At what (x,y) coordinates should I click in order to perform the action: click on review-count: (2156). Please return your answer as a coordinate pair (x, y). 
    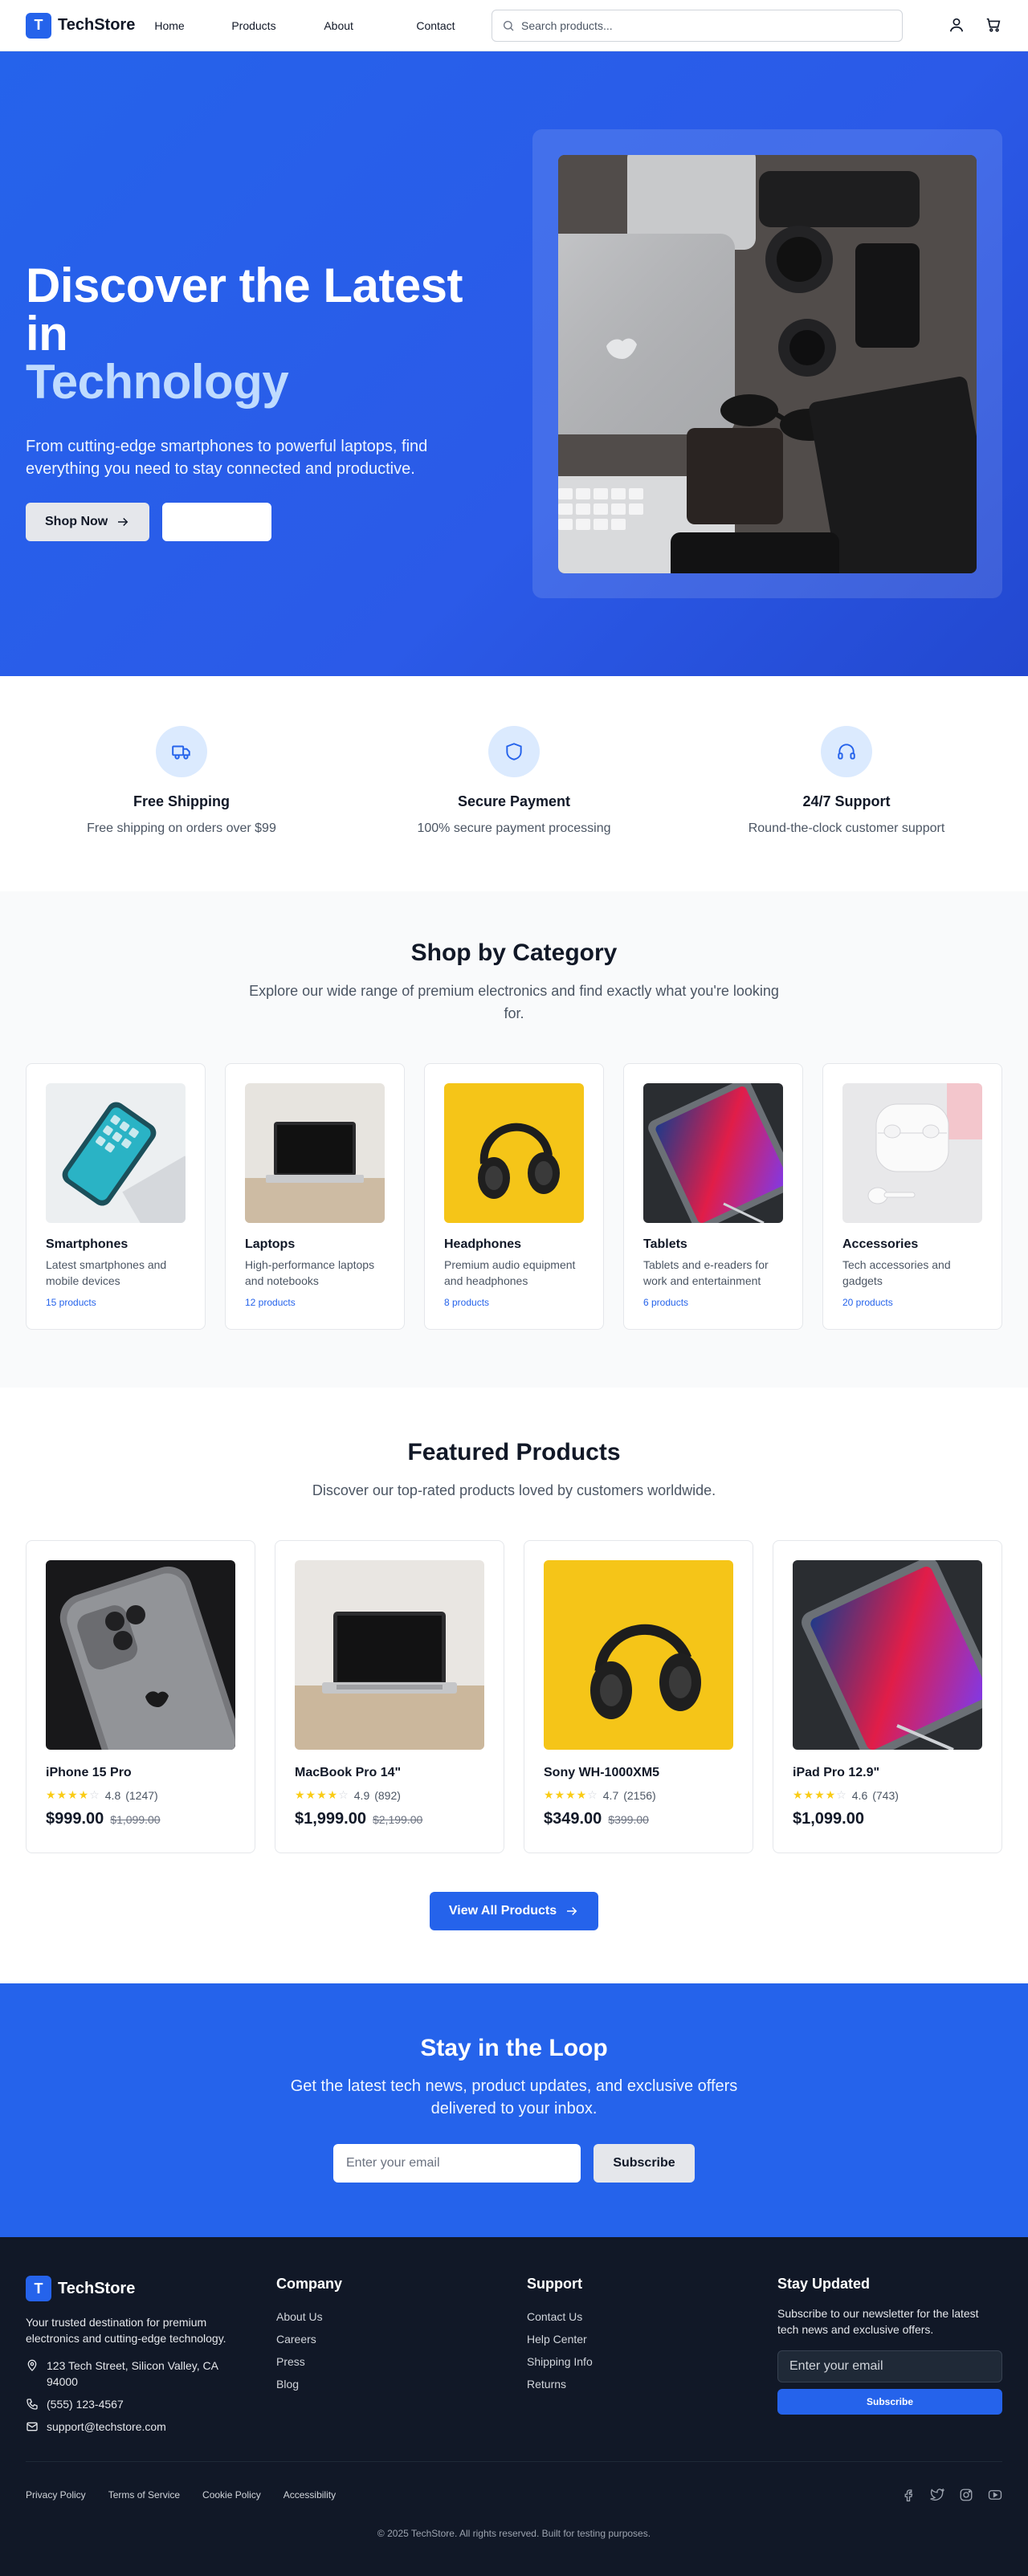
    Looking at the image, I should click on (639, 1795).